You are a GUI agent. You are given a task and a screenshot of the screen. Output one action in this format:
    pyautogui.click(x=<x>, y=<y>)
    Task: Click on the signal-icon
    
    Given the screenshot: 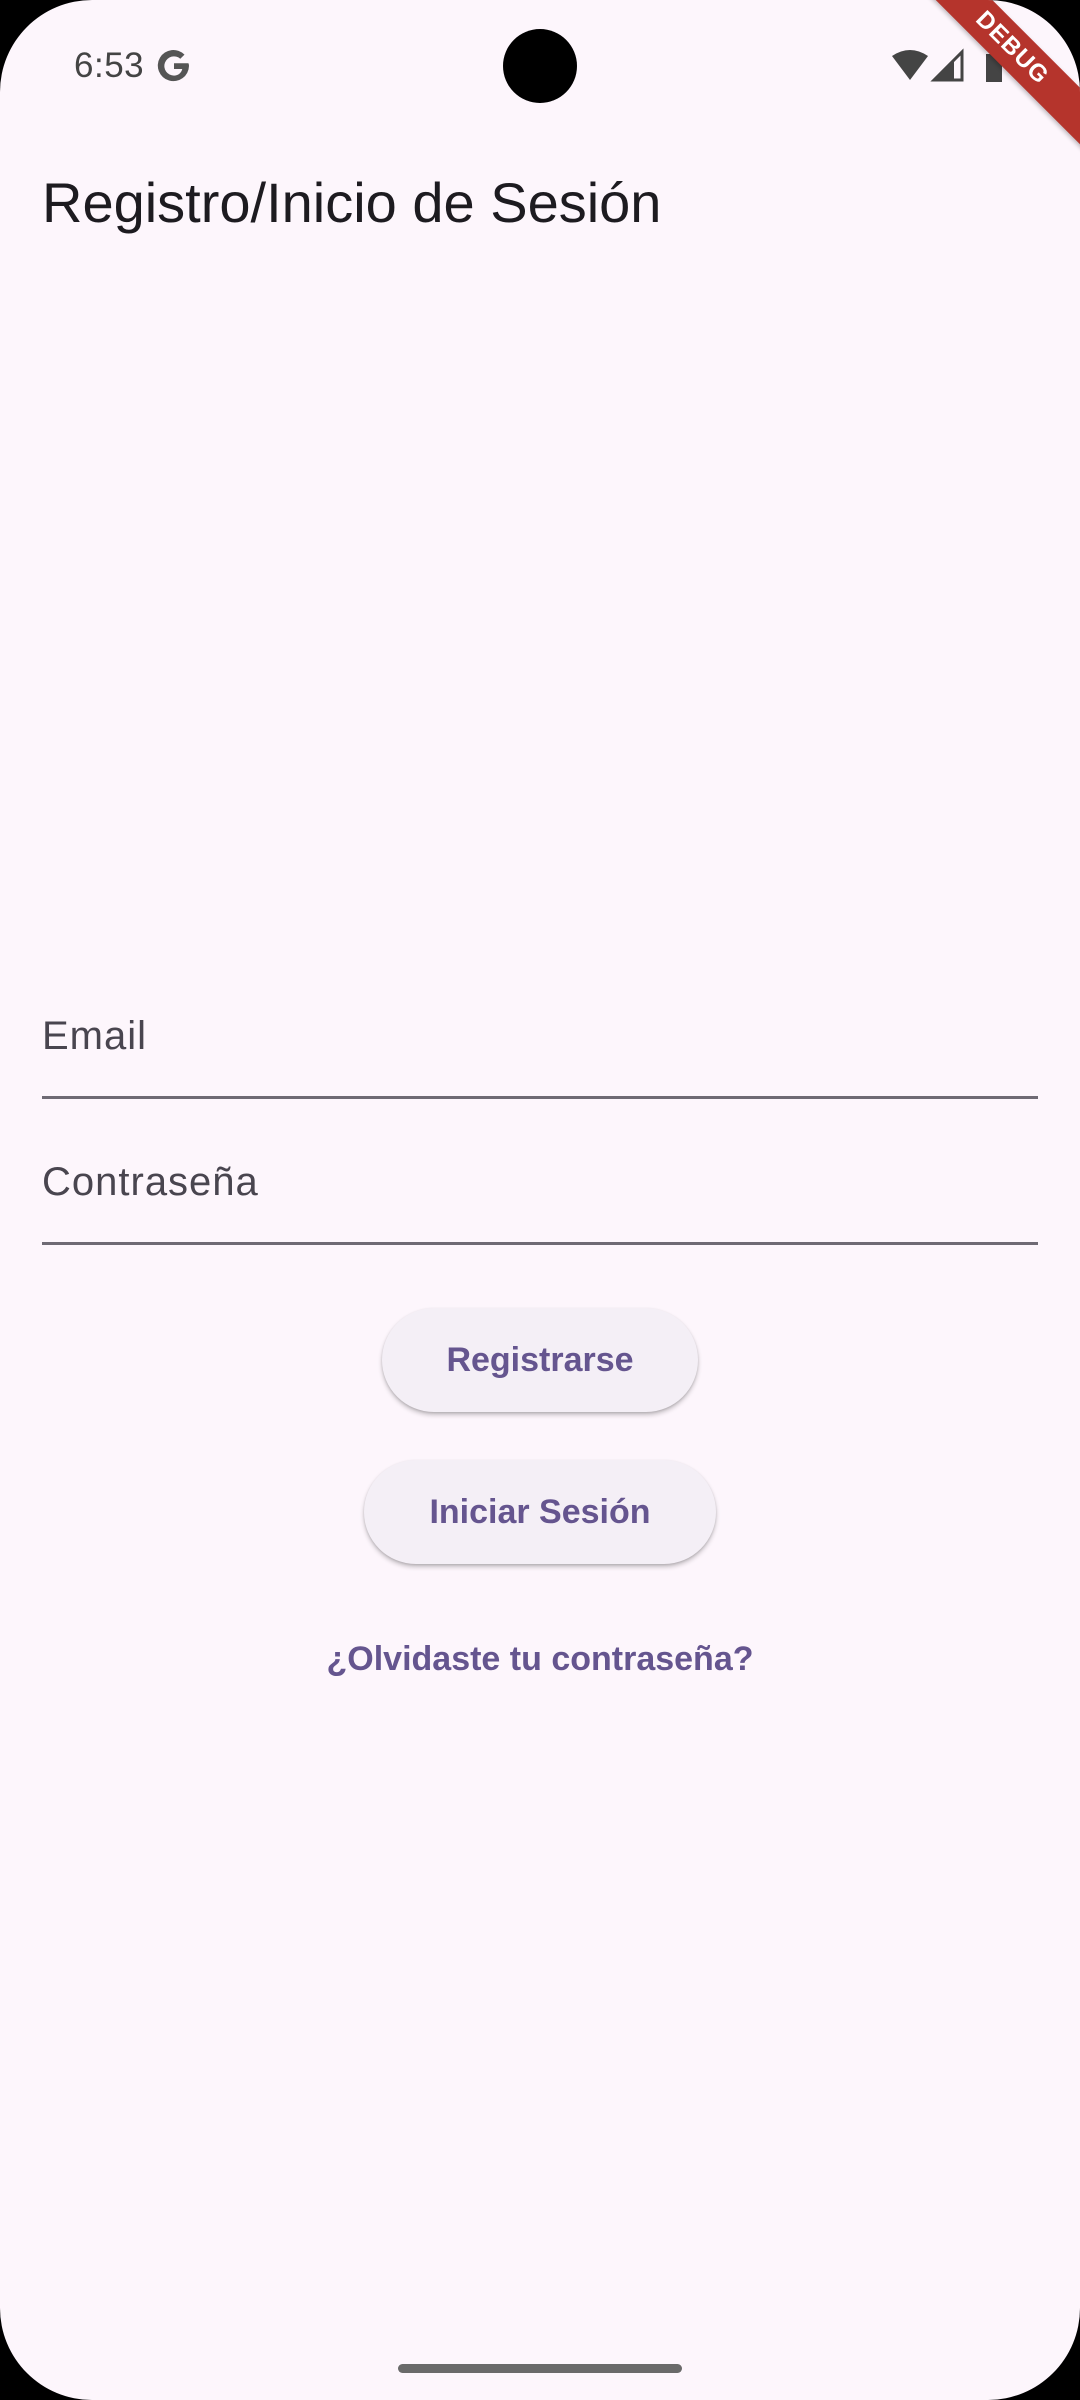 What is the action you would take?
    pyautogui.click(x=947, y=65)
    